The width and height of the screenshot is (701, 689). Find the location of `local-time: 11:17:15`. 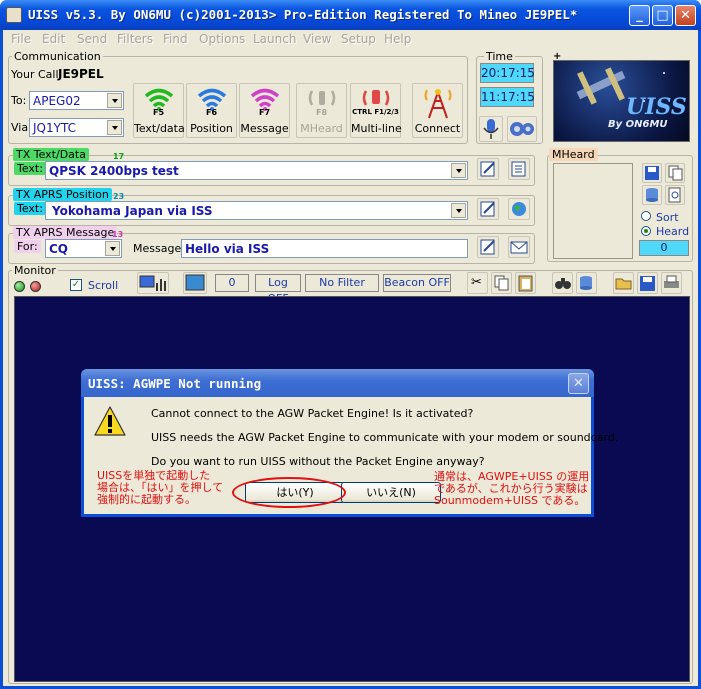

local-time: 11:17:15 is located at coordinates (507, 97).